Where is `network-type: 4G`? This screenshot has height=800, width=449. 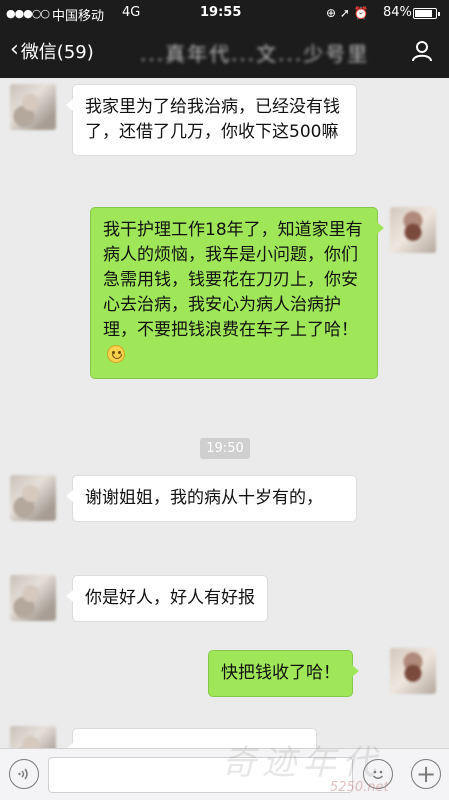
network-type: 4G is located at coordinates (131, 12).